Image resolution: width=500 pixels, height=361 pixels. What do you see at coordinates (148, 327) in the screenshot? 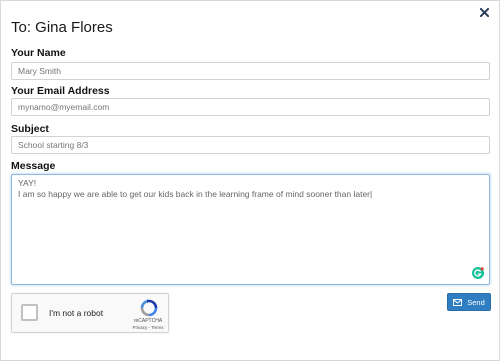
I see `recaptcha-links: Privacy - Terms` at bounding box center [148, 327].